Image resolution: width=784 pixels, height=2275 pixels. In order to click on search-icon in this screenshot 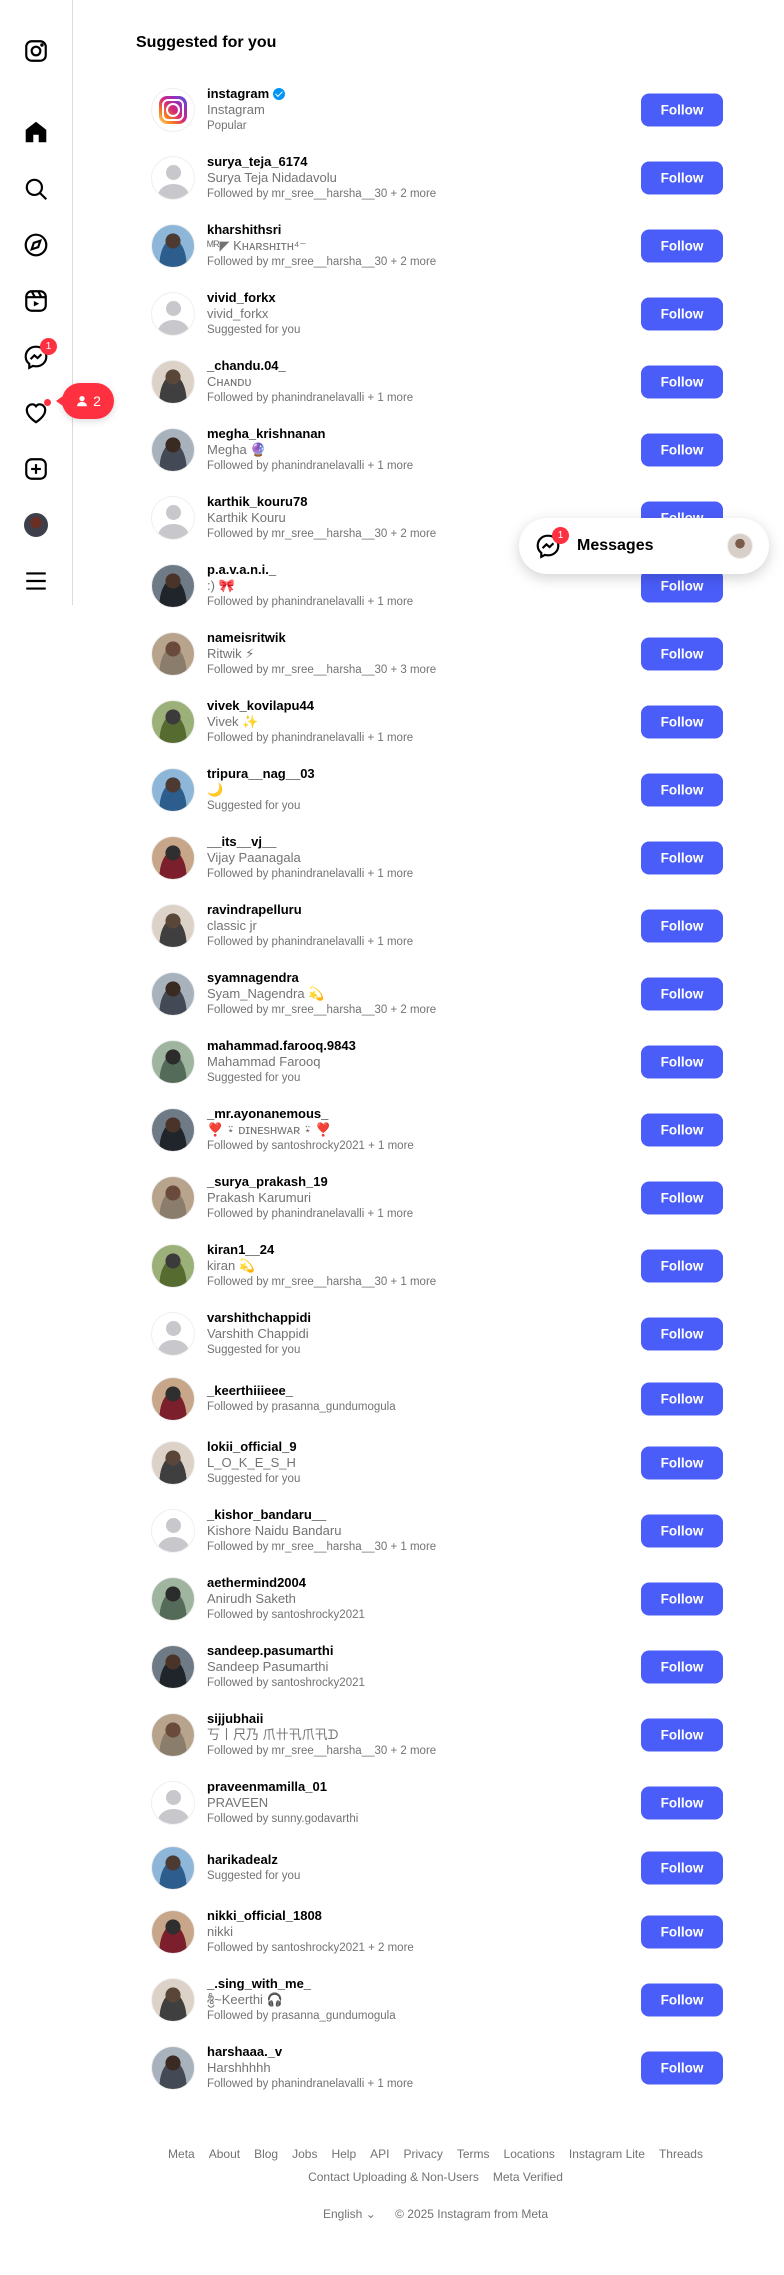, I will do `click(36, 189)`.